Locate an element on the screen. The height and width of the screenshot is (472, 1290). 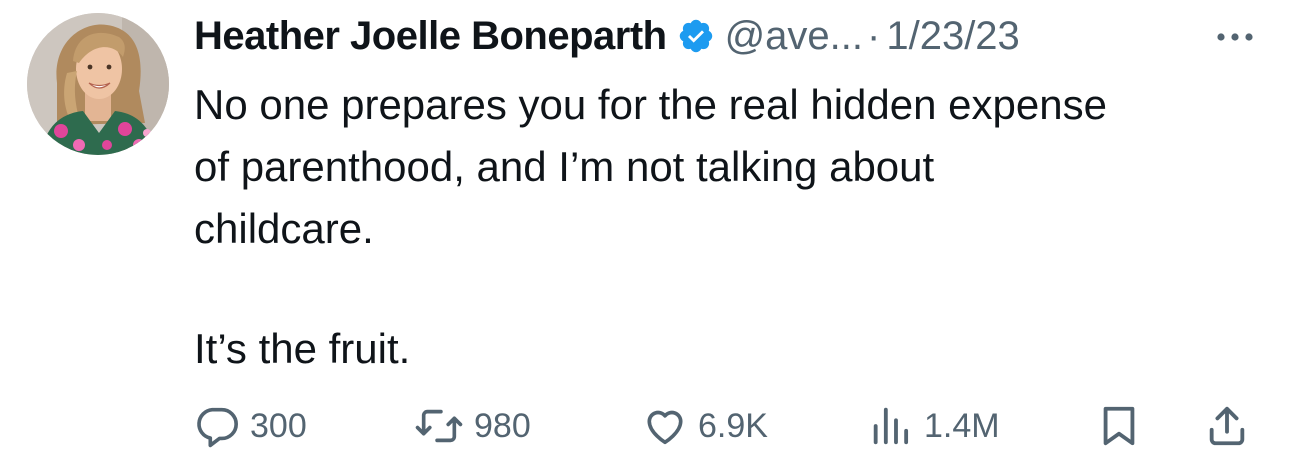
avatar is located at coordinates (98, 84).